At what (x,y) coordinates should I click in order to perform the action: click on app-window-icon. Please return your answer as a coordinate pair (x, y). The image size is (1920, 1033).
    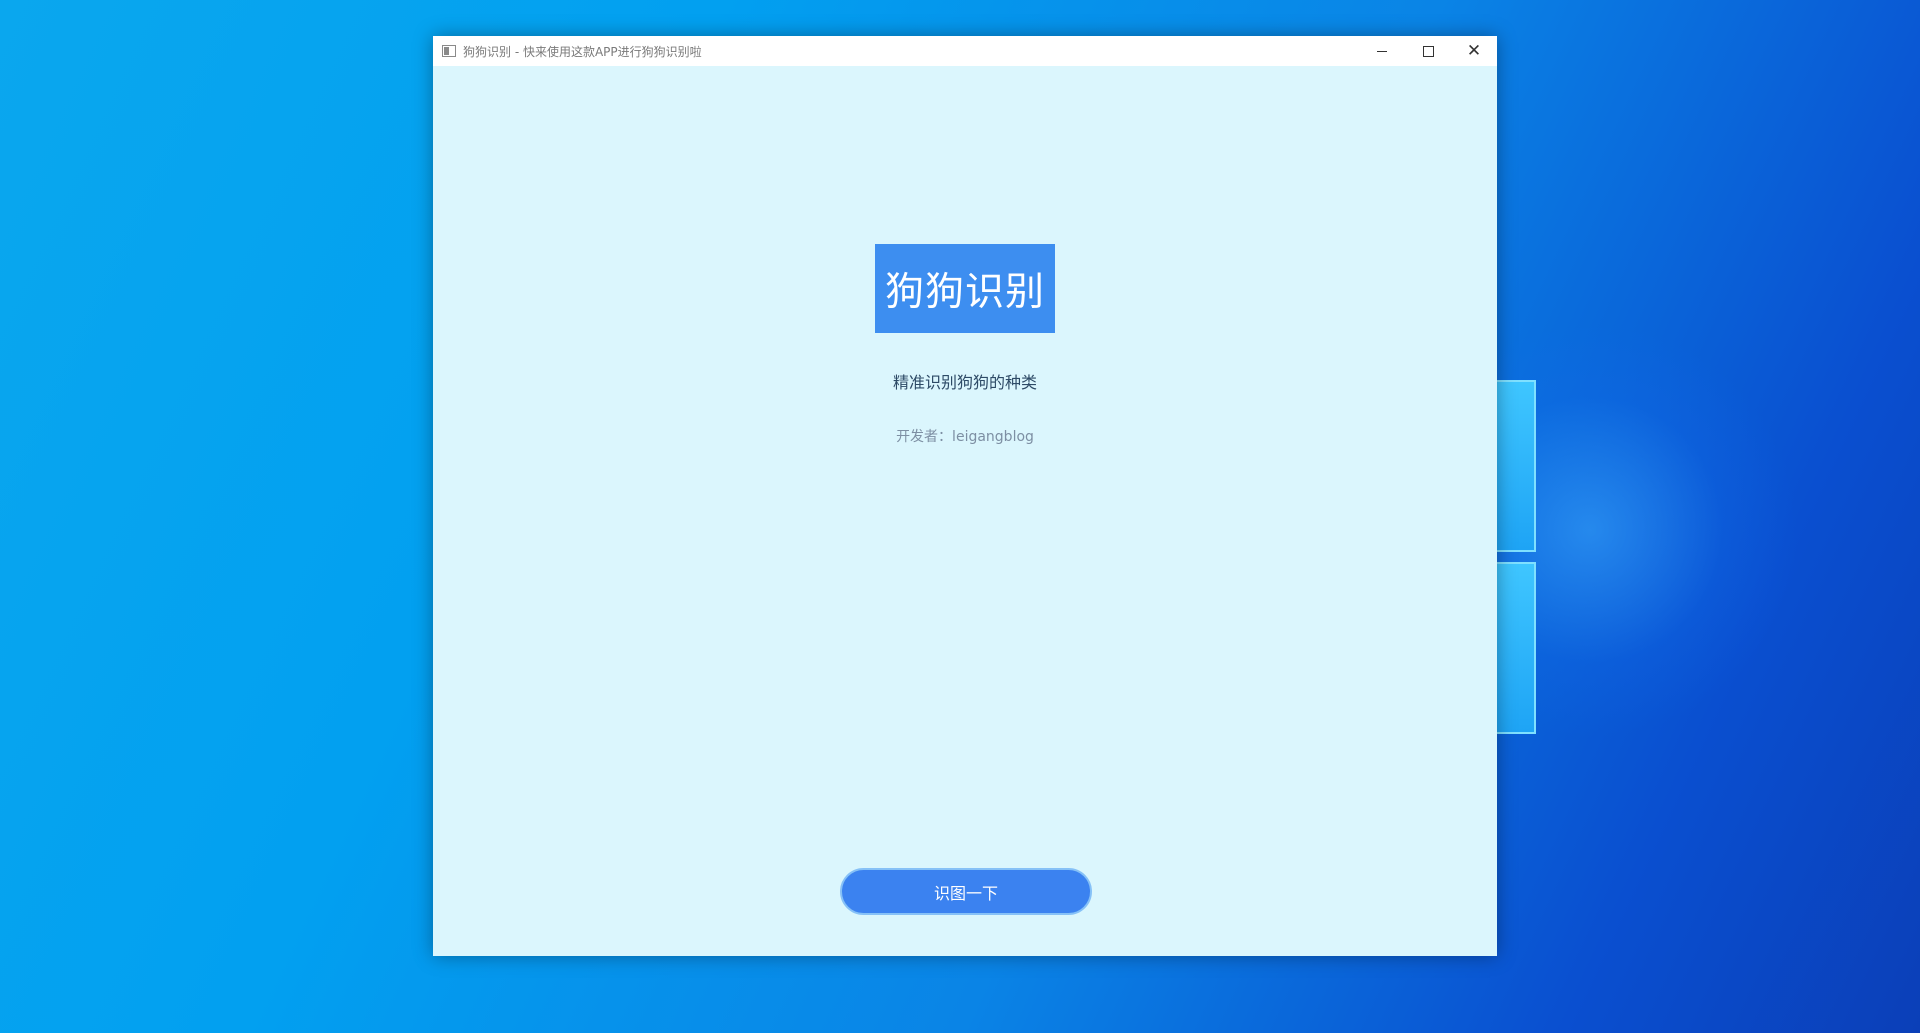
    Looking at the image, I should click on (449, 51).